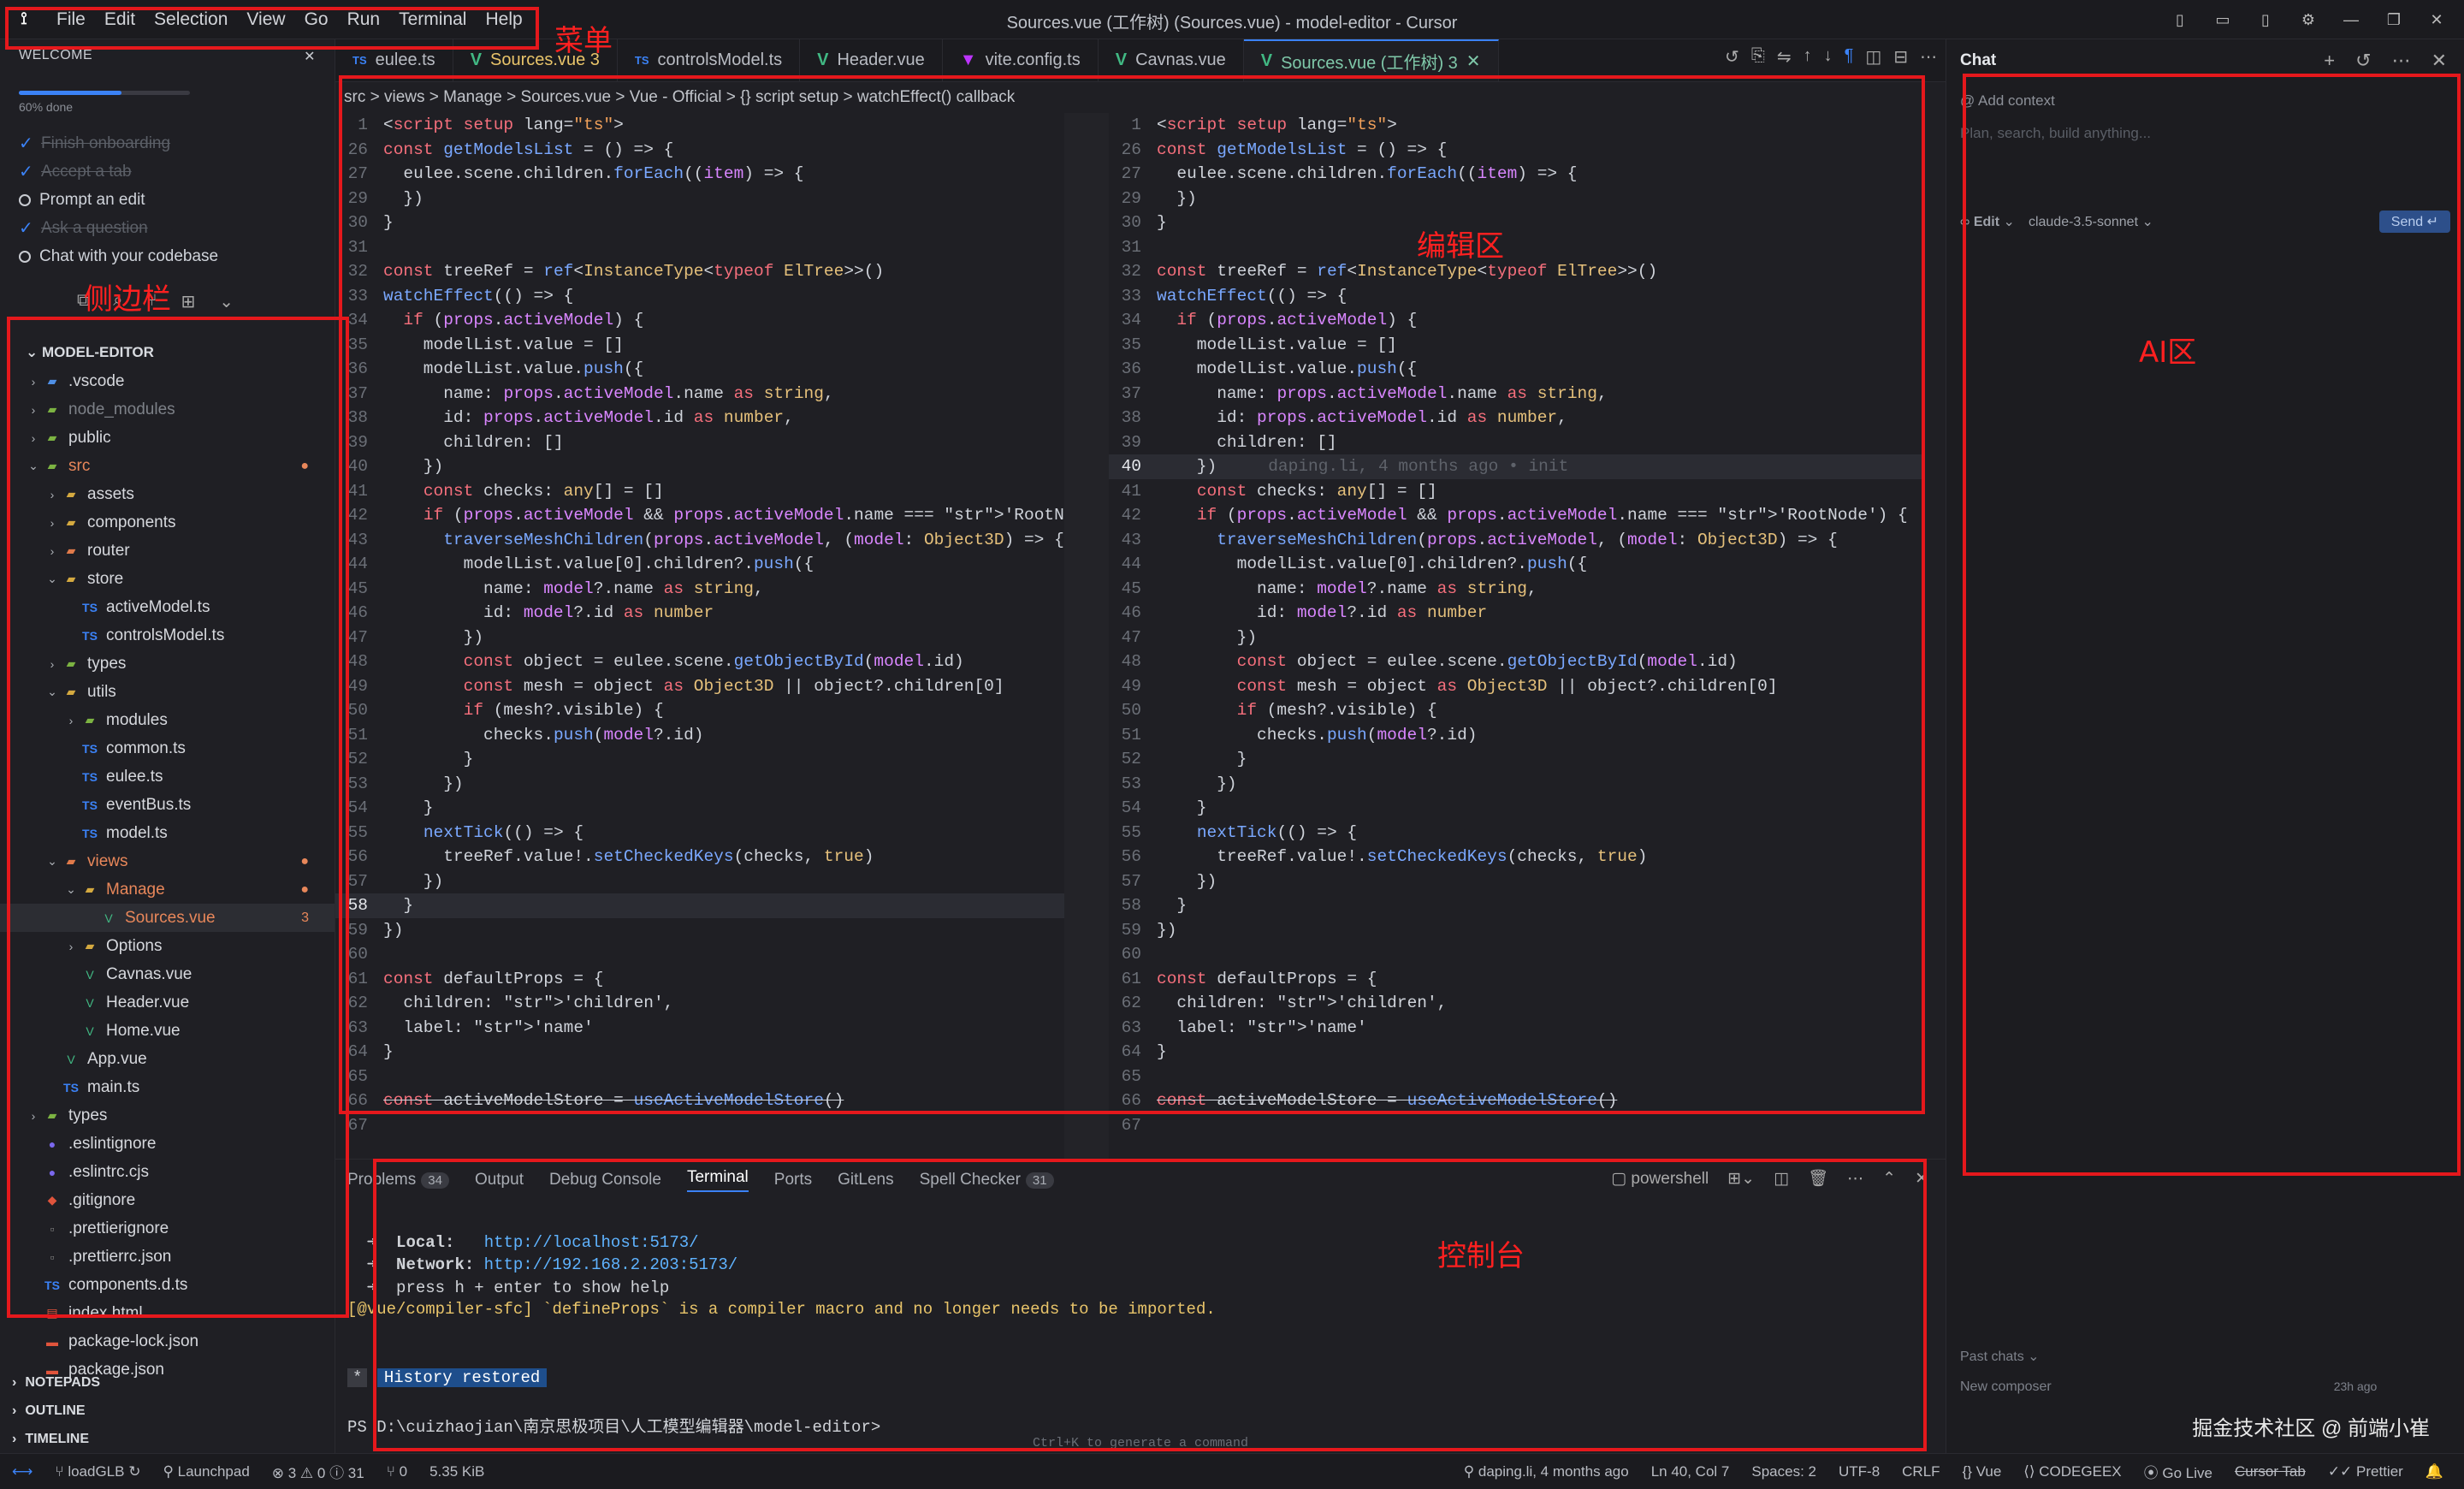 This screenshot has width=2464, height=1489. Describe the element at coordinates (167, 410) in the screenshot. I see `tree-item: › ▰ node_modules` at that location.